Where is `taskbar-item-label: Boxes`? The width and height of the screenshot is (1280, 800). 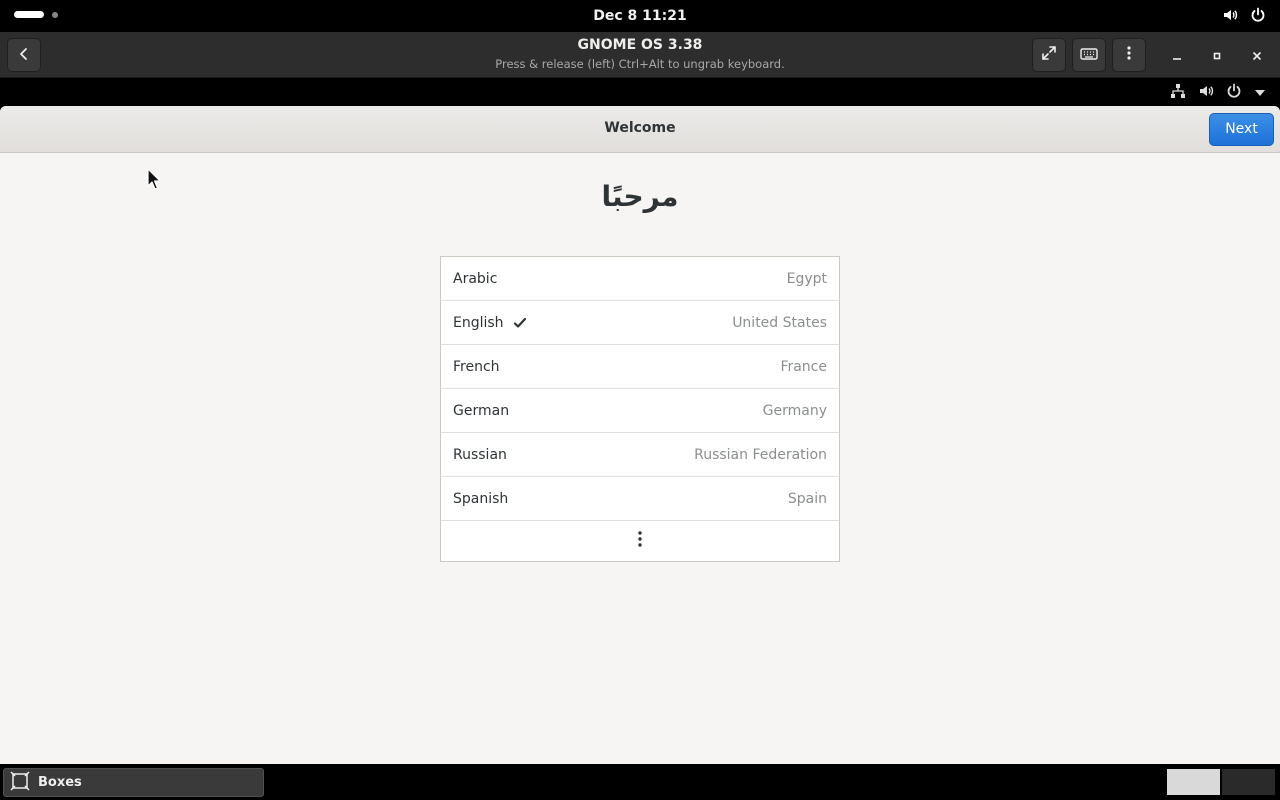 taskbar-item-label: Boxes is located at coordinates (60, 782).